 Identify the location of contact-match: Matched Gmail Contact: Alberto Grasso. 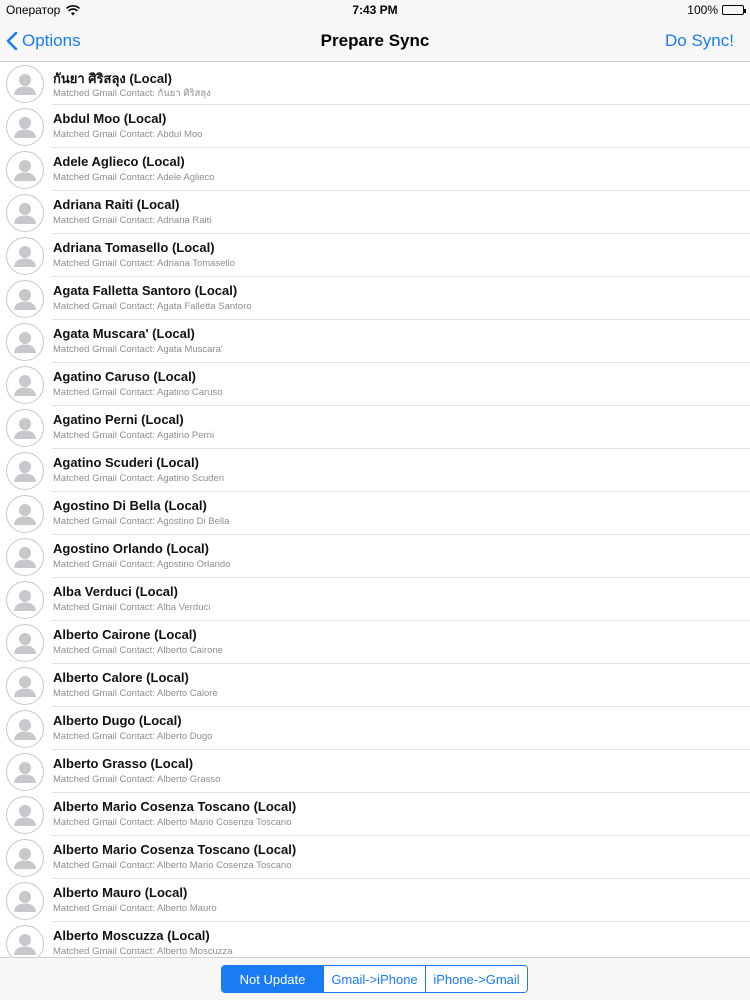
(137, 779).